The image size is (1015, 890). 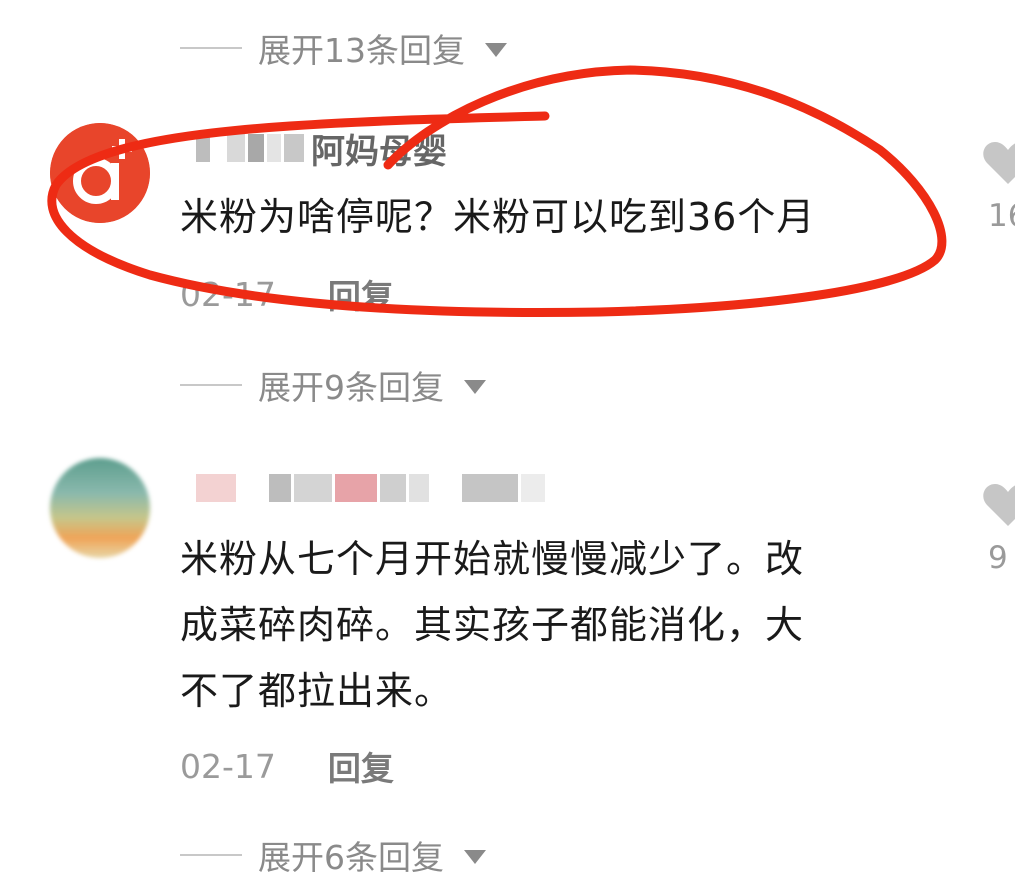 I want to click on username: 阿妈母婴, so click(x=321, y=150).